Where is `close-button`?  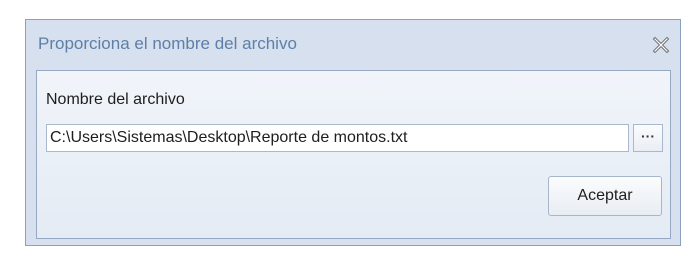 close-button is located at coordinates (661, 45).